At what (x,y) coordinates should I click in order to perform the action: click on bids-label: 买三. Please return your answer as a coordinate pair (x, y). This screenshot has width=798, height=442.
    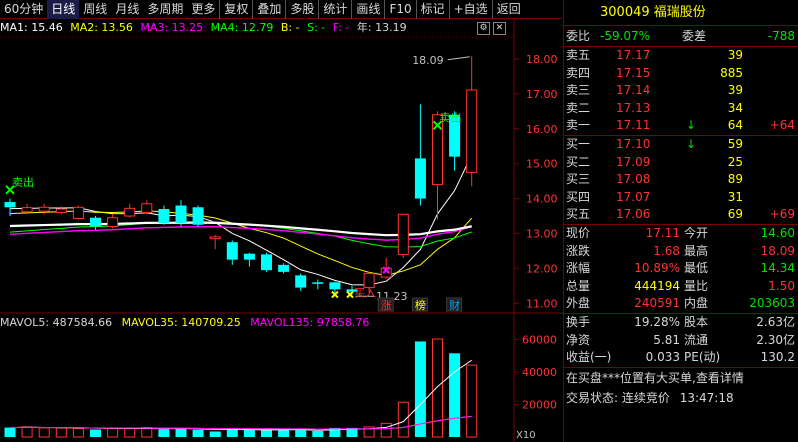
    Looking at the image, I should click on (578, 179).